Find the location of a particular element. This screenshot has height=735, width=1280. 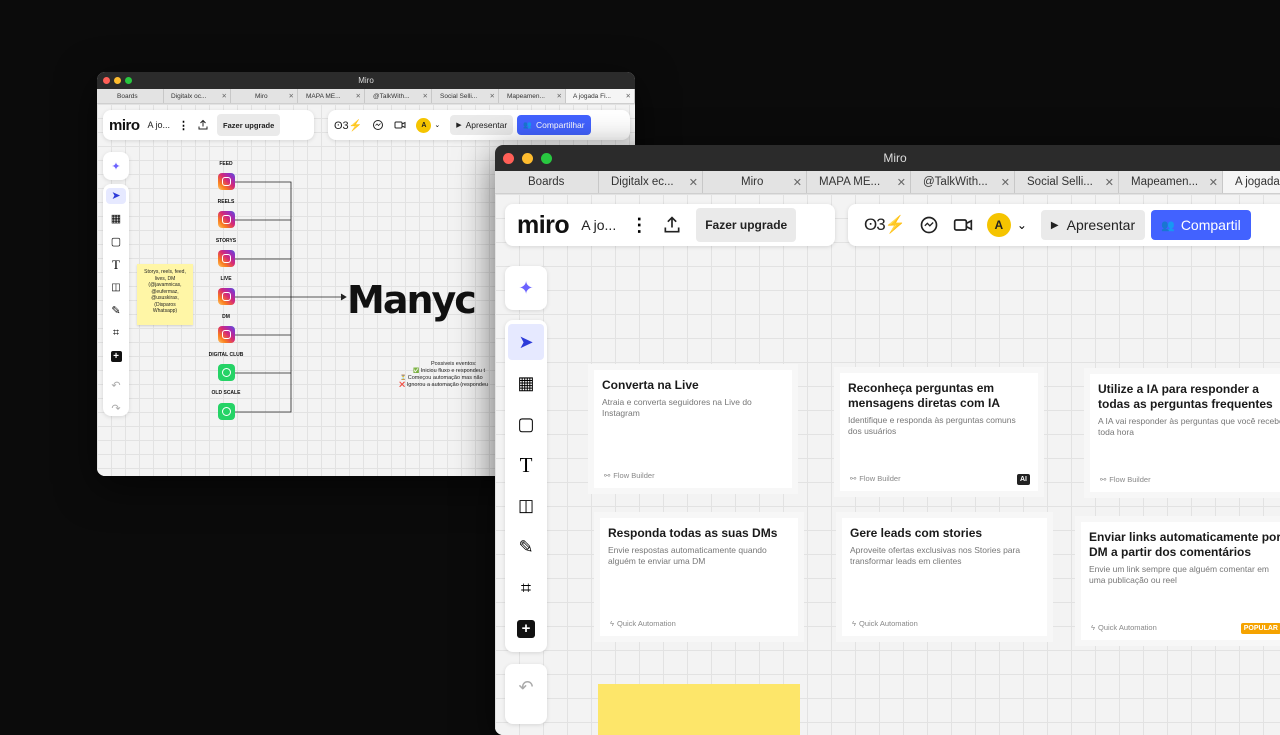

video-icon is located at coordinates (963, 225).